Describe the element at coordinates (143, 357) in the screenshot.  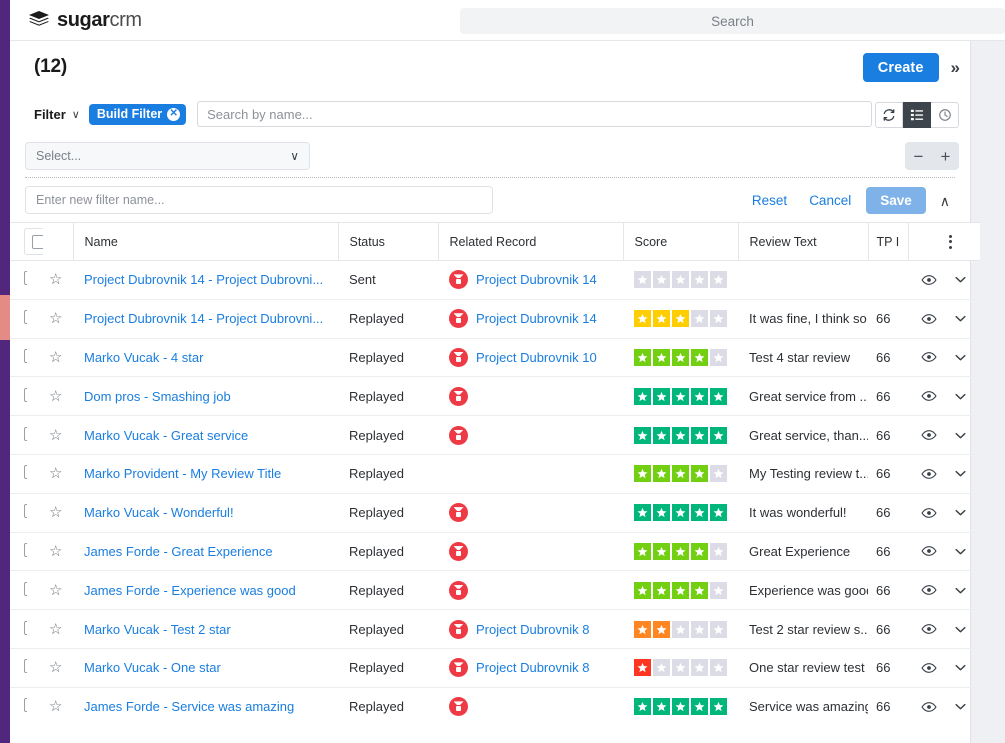
I see `record-name-link: Marko Vucak - 4 star` at that location.